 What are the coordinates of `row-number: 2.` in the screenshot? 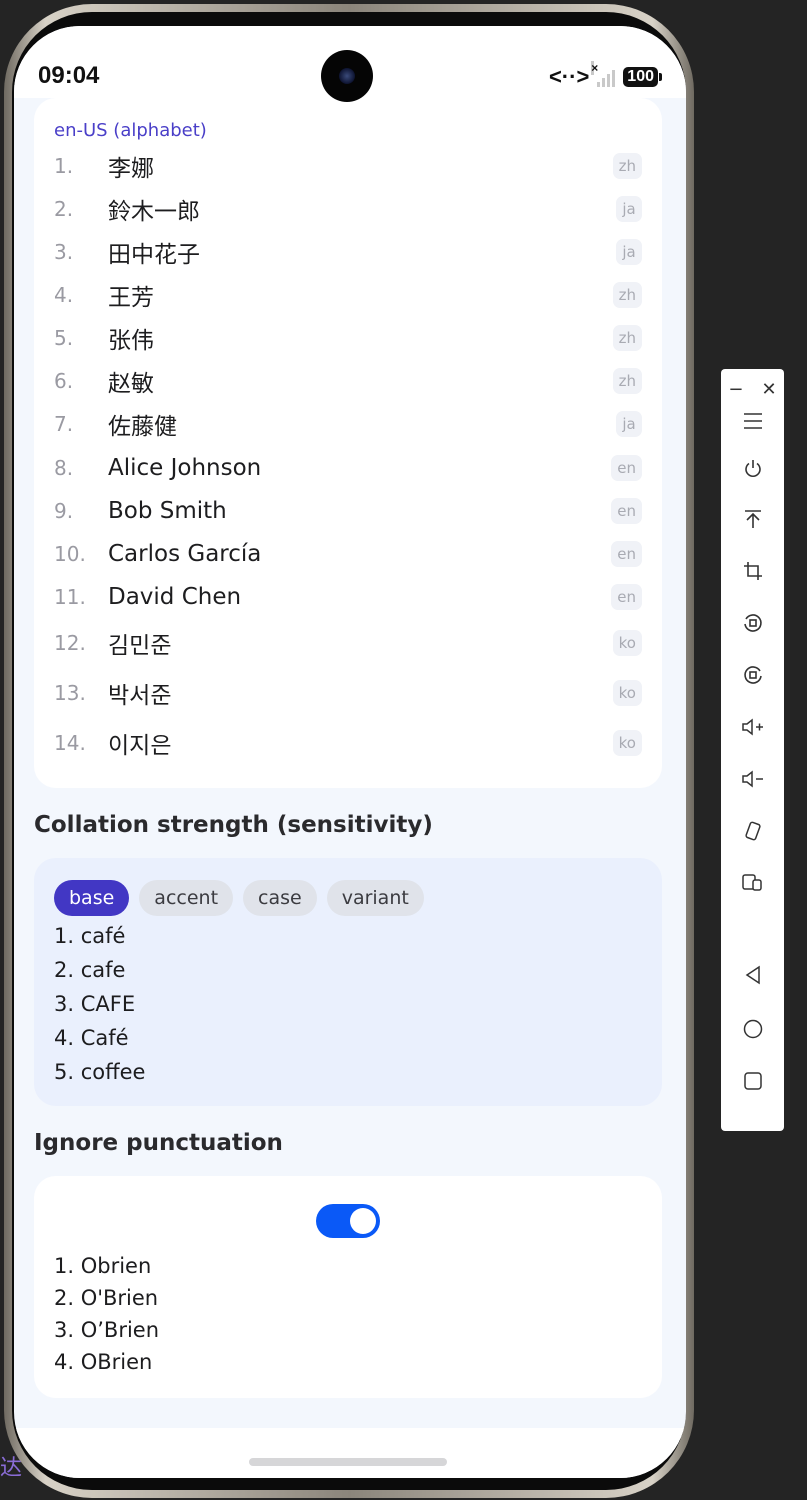 It's located at (64, 209).